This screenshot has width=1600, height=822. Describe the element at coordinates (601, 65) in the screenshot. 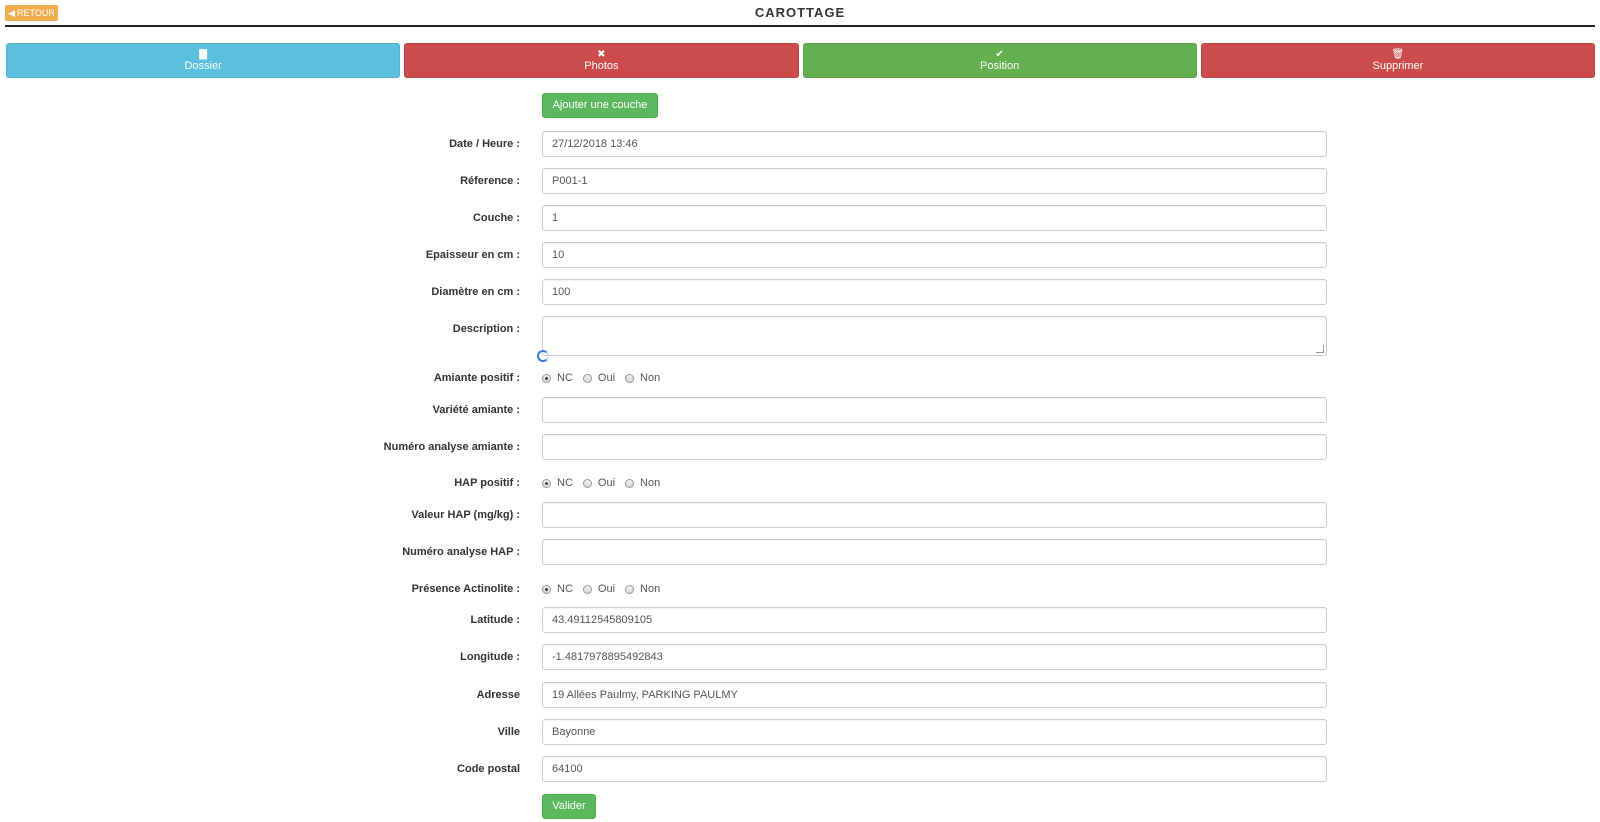

I see `tab-photos-label: Photos` at that location.